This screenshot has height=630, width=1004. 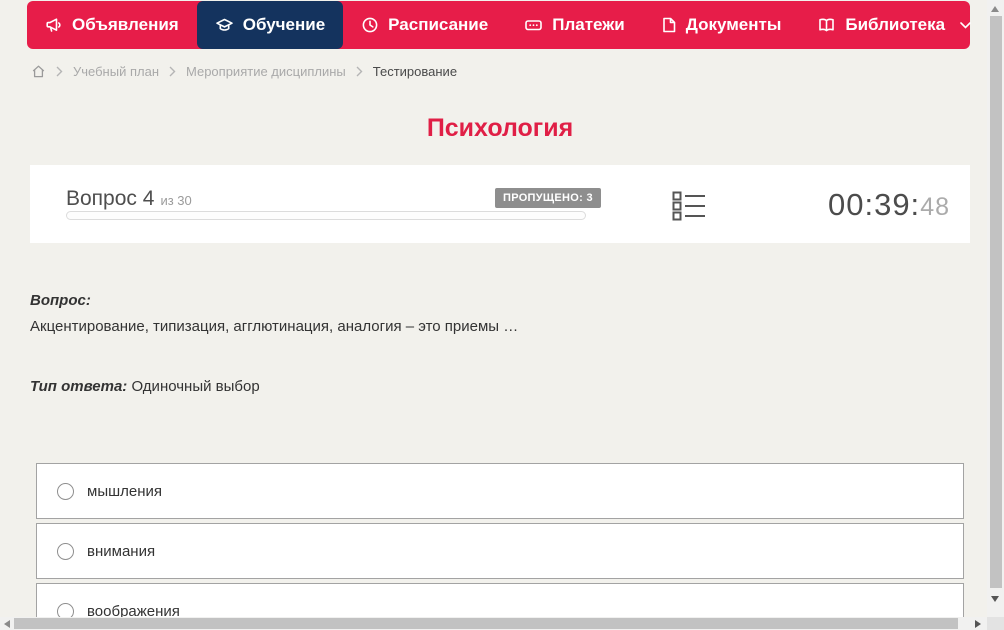 I want to click on horizontal-scrollbar, so click(x=493, y=623).